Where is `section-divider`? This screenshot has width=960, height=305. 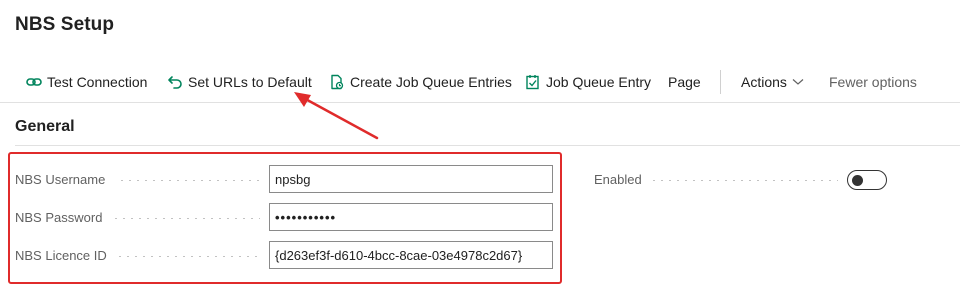
section-divider is located at coordinates (487, 145).